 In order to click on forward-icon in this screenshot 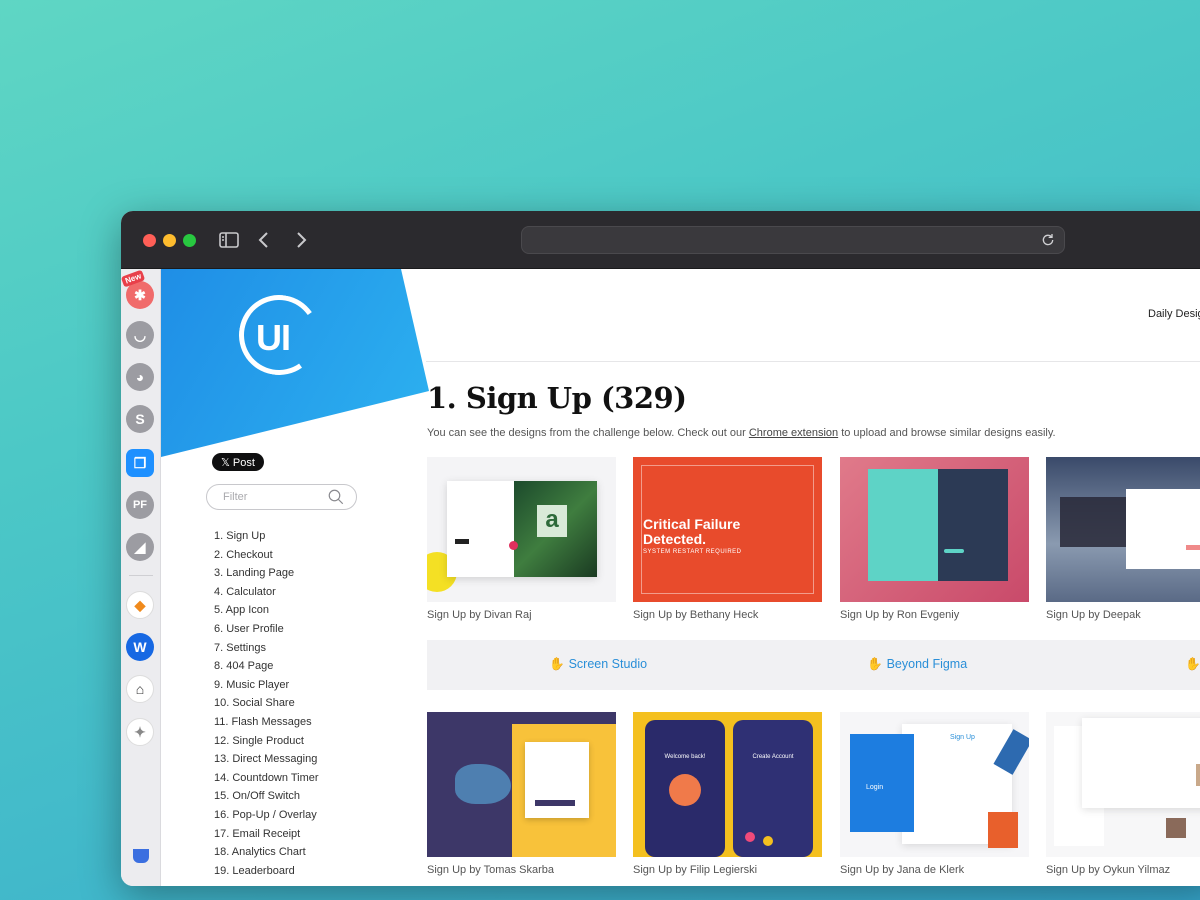, I will do `click(301, 240)`.